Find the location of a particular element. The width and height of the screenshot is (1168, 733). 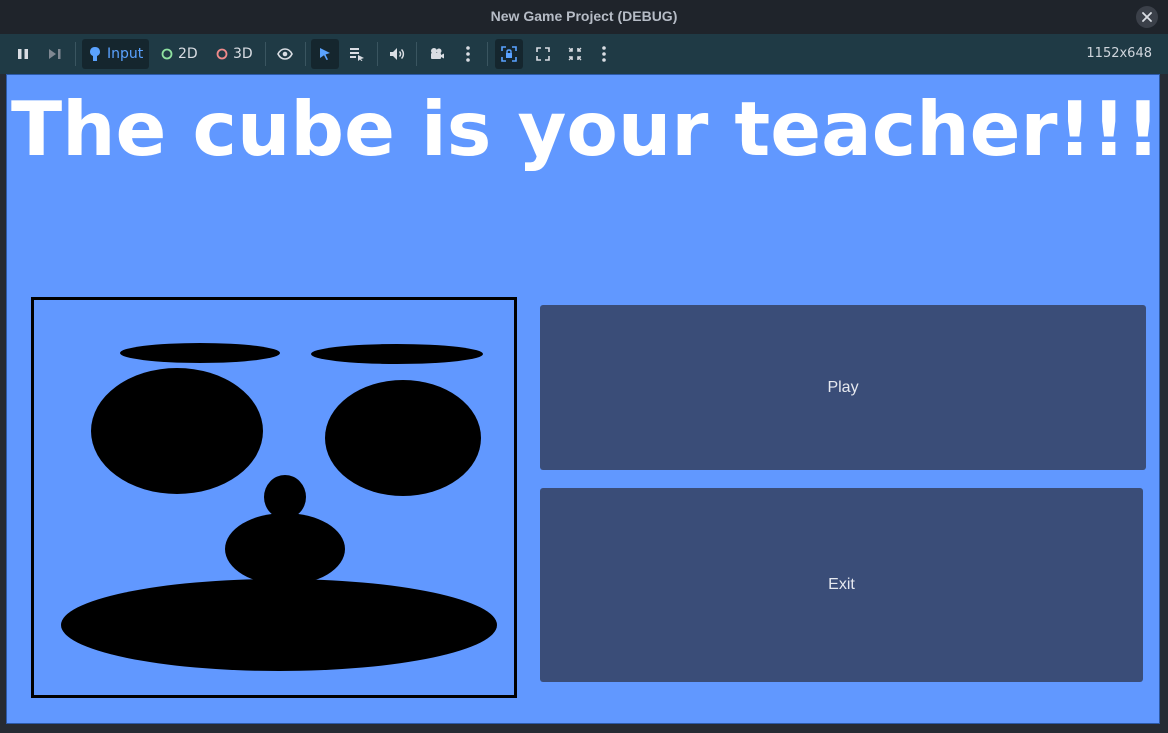

step-frame-button is located at coordinates (55, 54).